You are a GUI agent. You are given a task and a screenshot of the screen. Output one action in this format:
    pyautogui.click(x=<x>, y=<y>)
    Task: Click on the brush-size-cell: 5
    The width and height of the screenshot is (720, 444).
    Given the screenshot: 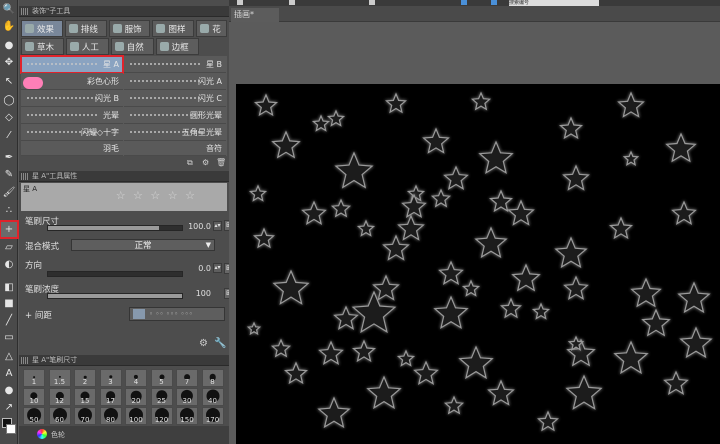 What is the action you would take?
    pyautogui.click(x=161, y=378)
    